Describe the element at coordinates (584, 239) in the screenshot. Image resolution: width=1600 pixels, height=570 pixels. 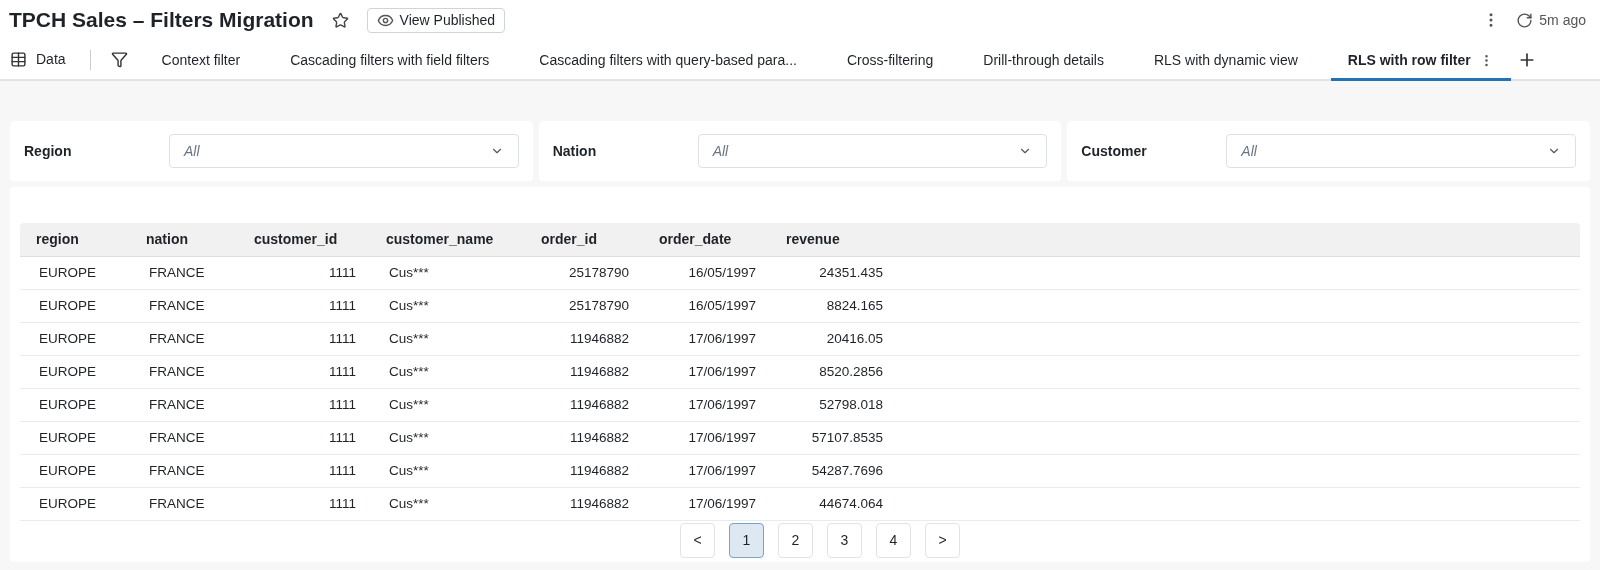
I see `column-header: order_id` at that location.